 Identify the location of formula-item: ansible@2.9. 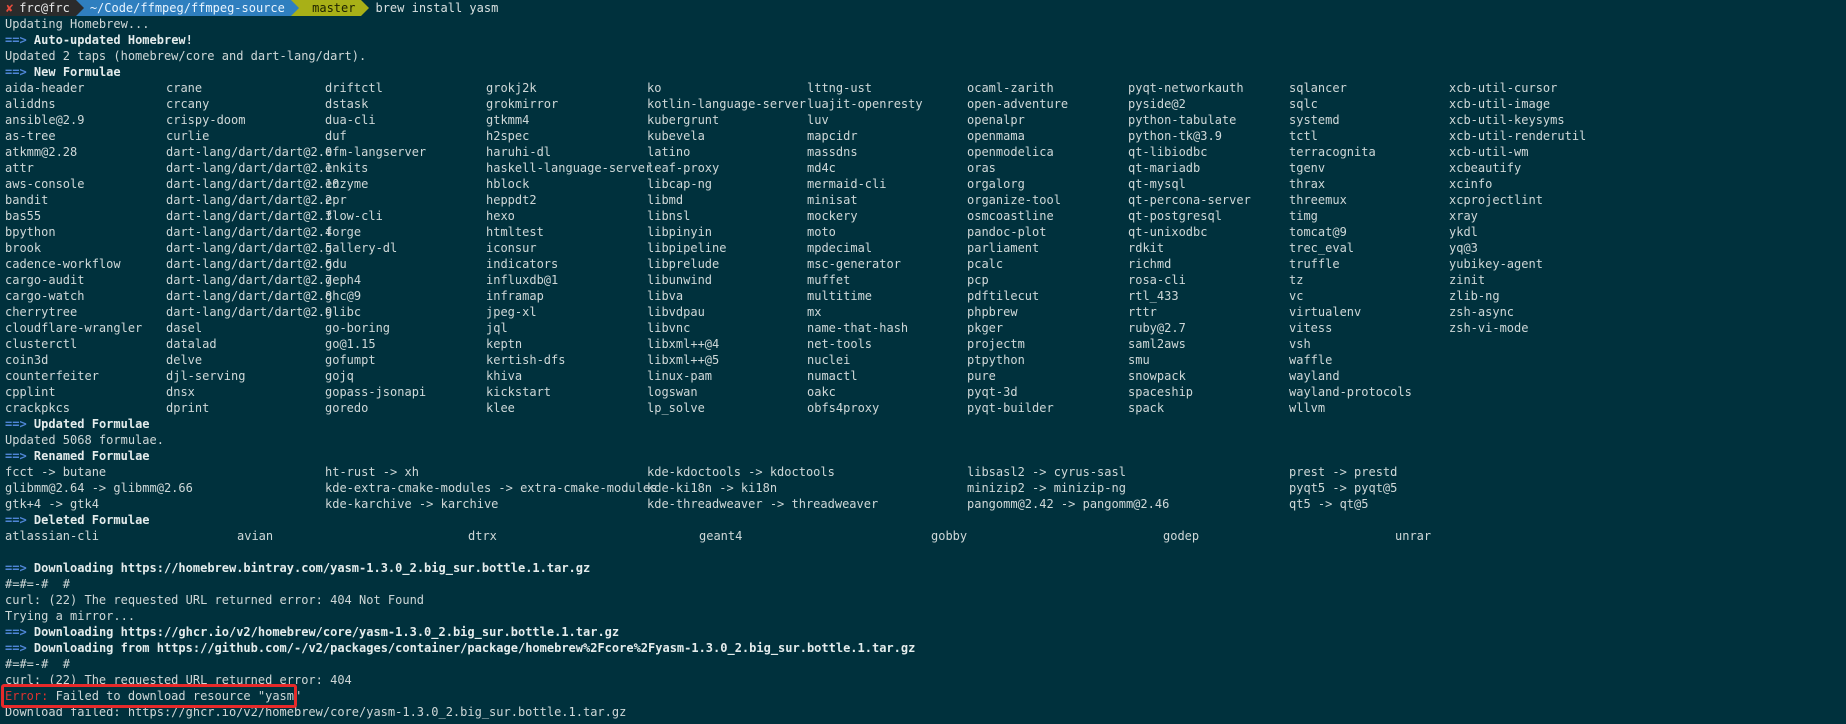
(45, 120).